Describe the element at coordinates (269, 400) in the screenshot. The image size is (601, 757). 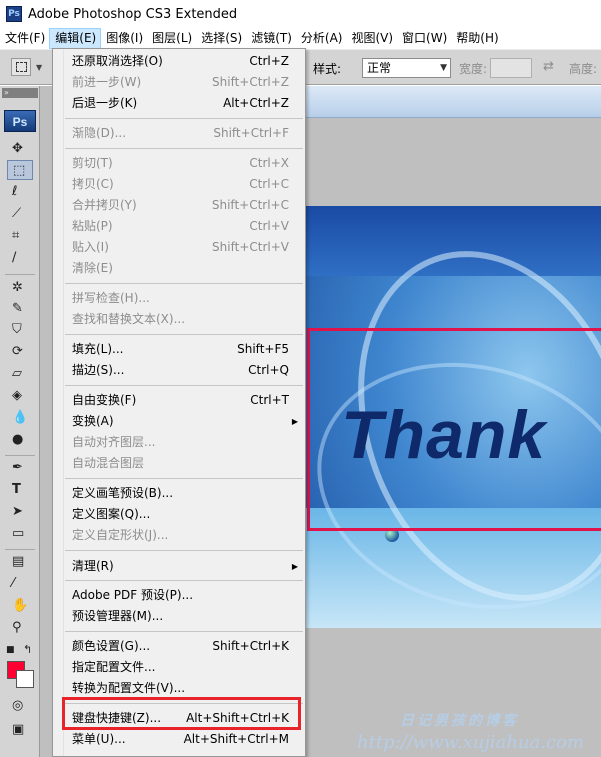
I see `menu-item-shortcut: Ctrl+T` at that location.